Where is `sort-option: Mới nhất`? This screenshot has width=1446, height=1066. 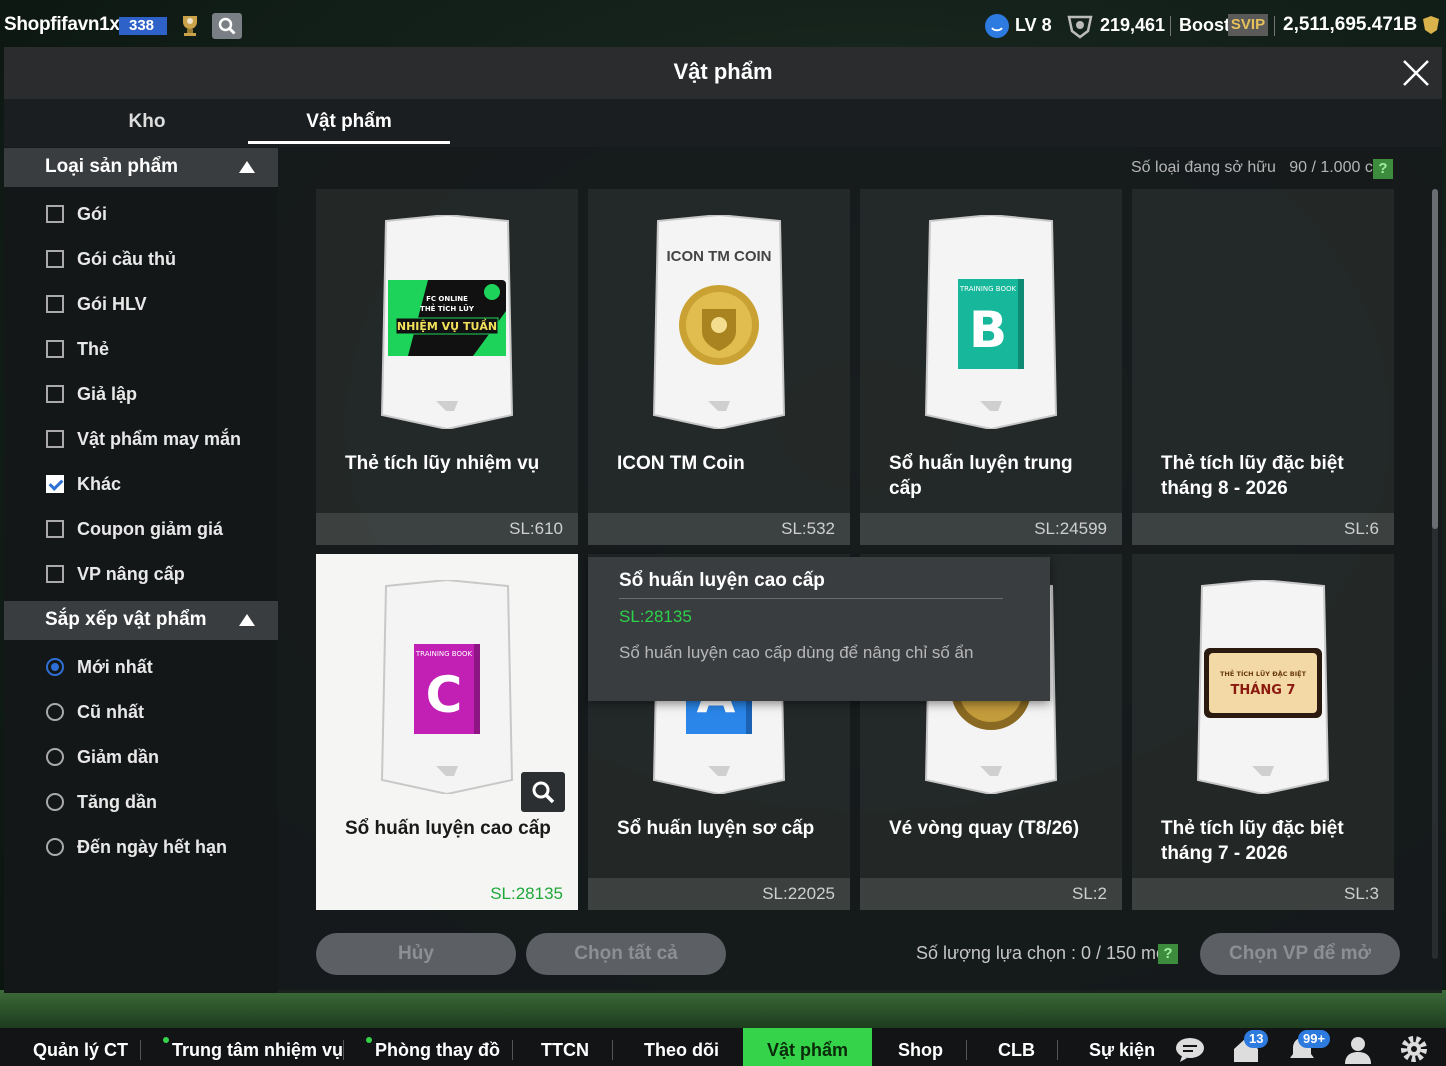
sort-option: Mới nhất is located at coordinates (99, 667).